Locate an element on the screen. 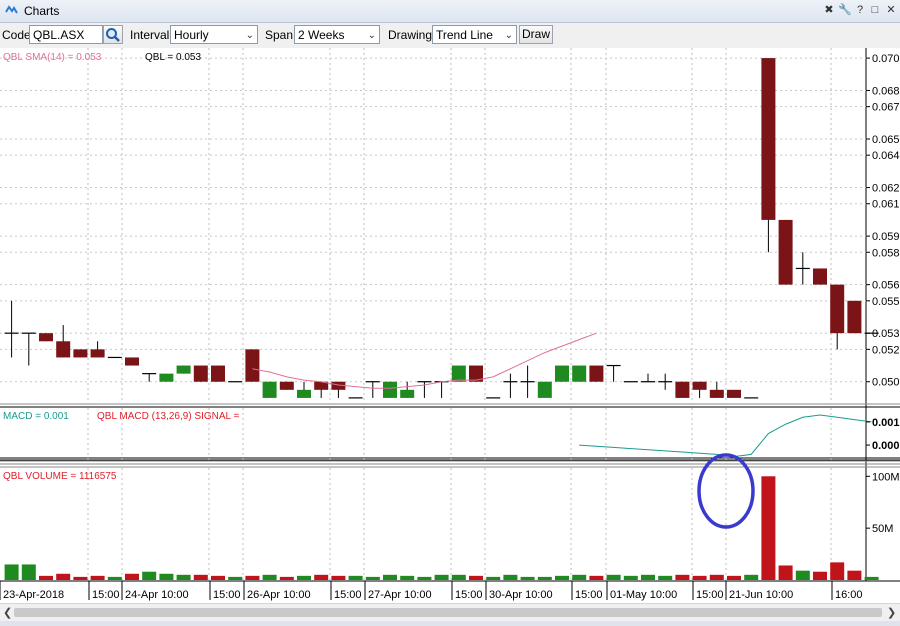 The width and height of the screenshot is (900, 626). chevron-down-icon: ⌄ is located at coordinates (508, 35).